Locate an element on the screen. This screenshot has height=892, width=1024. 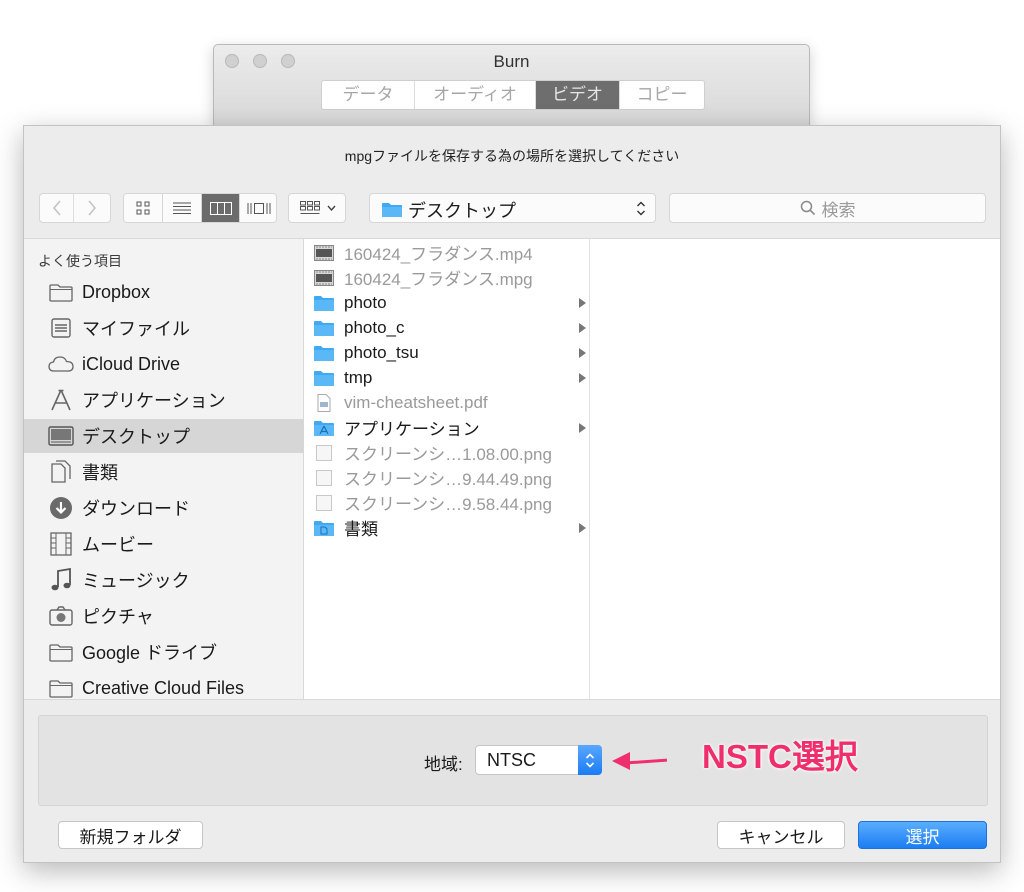
sidebar-item-label: Google ドライブ is located at coordinates (150, 653).